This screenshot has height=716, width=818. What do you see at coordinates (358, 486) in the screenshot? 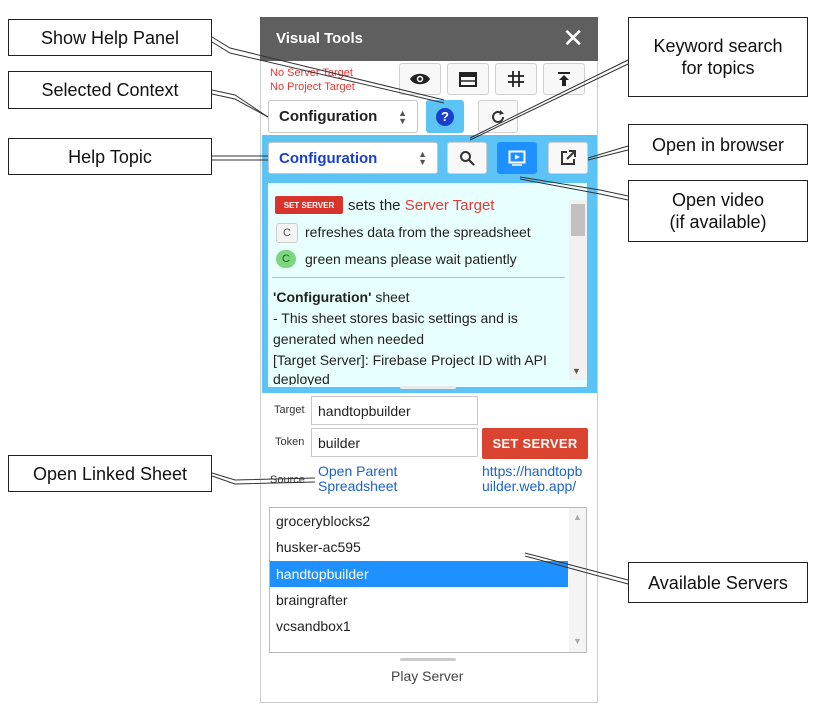
I see `link-line: Spreadsheet` at bounding box center [358, 486].